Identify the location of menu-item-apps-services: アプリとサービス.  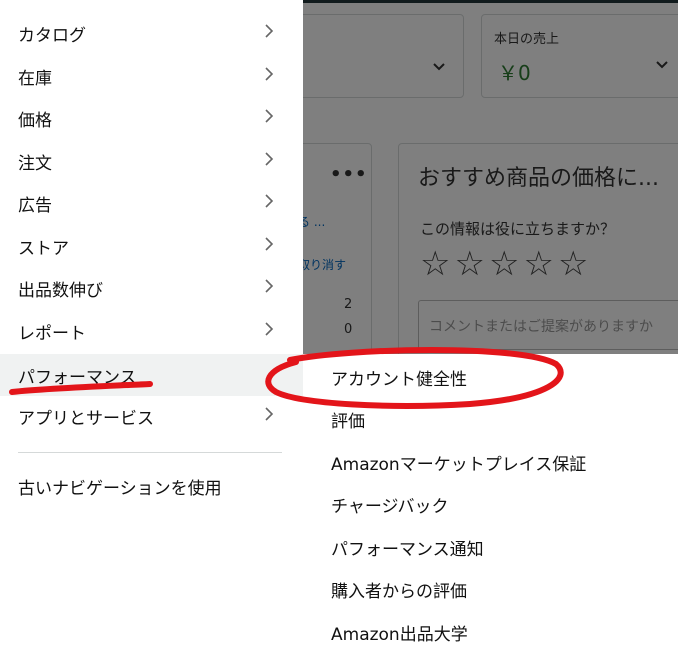
(151, 416).